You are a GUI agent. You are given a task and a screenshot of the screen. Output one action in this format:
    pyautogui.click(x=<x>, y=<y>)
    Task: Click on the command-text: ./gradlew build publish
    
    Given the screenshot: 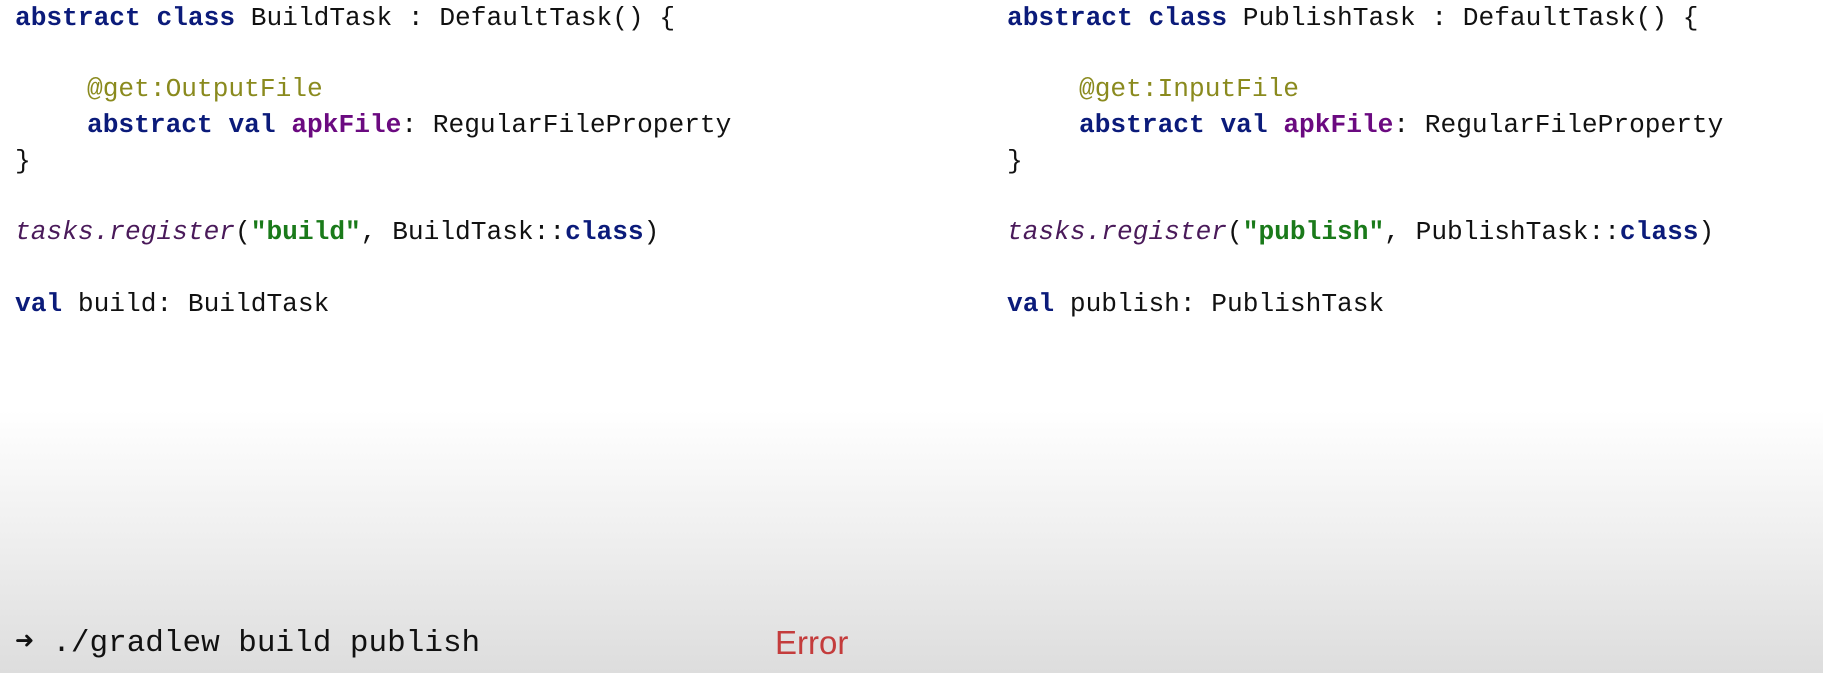 What is the action you would take?
    pyautogui.click(x=266, y=643)
    